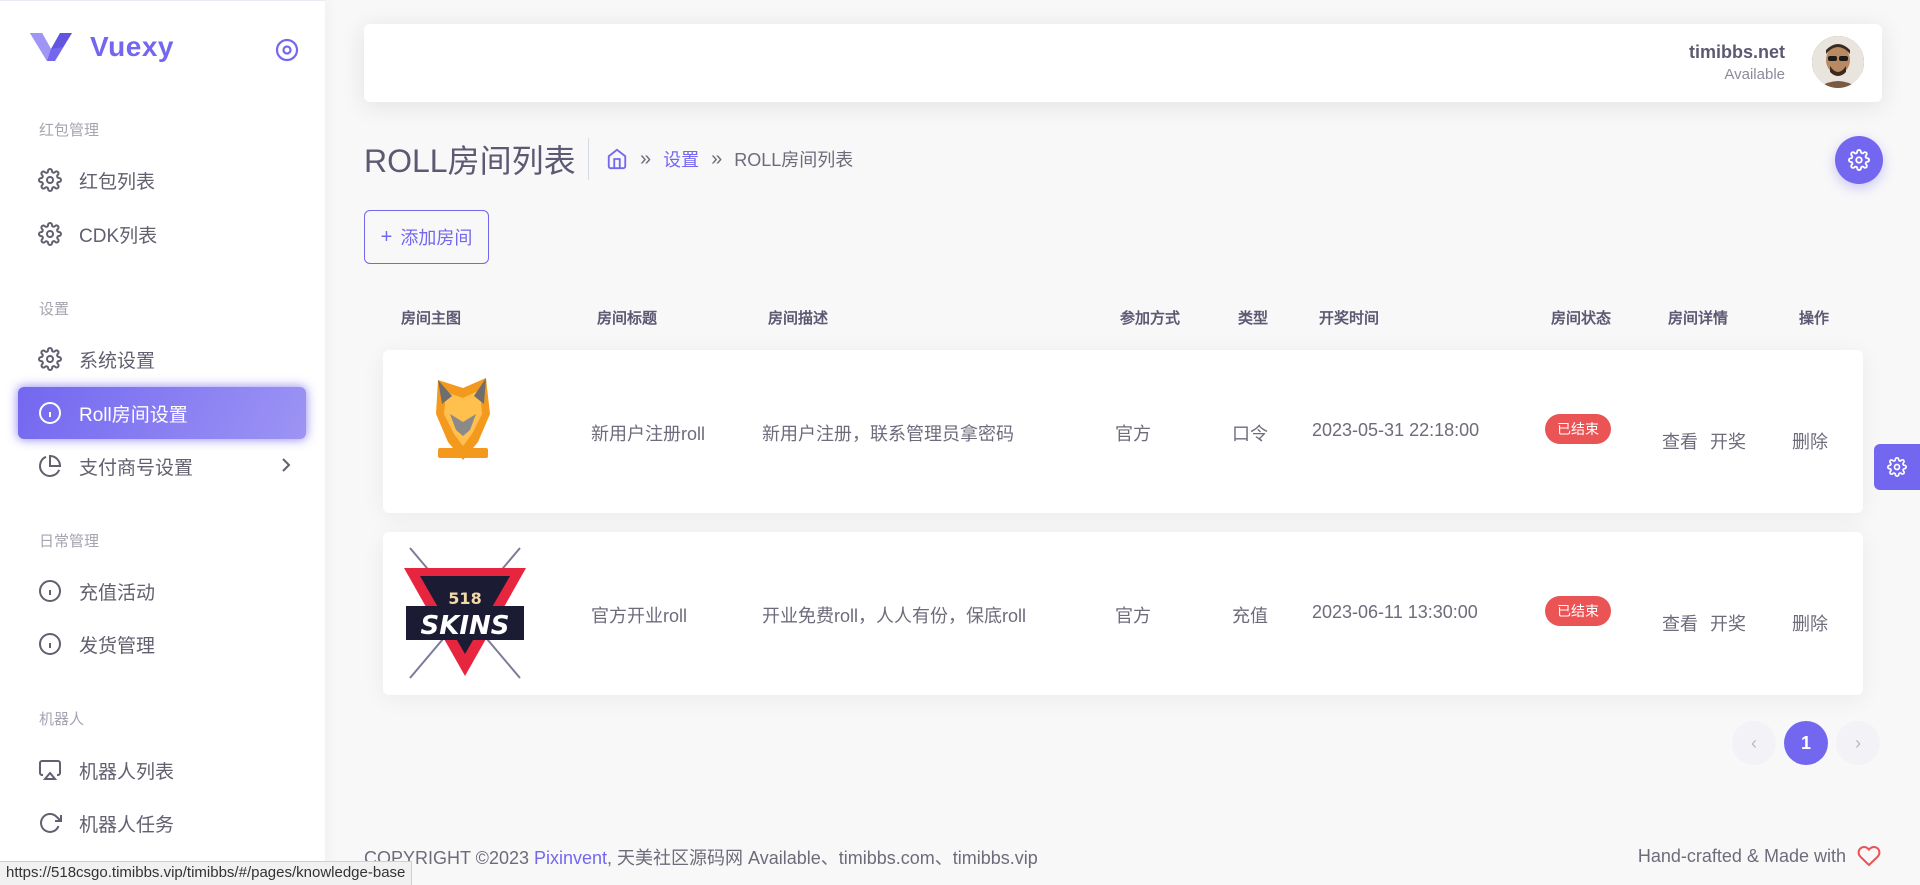 The image size is (1920, 885). Describe the element at coordinates (50, 823) in the screenshot. I see `refresh-icon` at that location.